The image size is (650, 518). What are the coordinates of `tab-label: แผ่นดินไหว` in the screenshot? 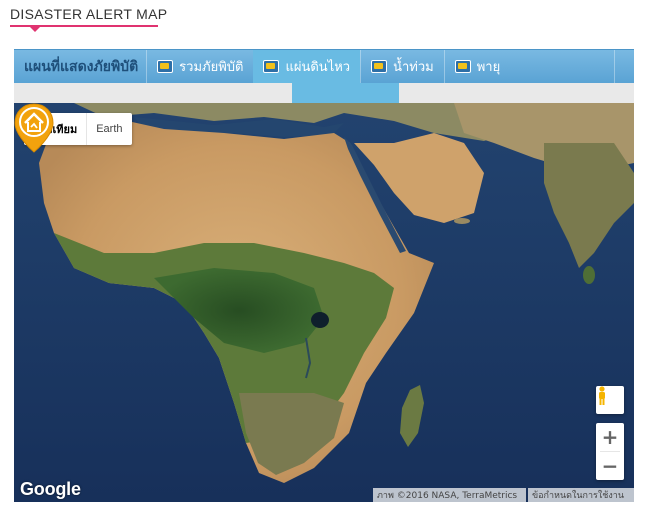 It's located at (318, 67).